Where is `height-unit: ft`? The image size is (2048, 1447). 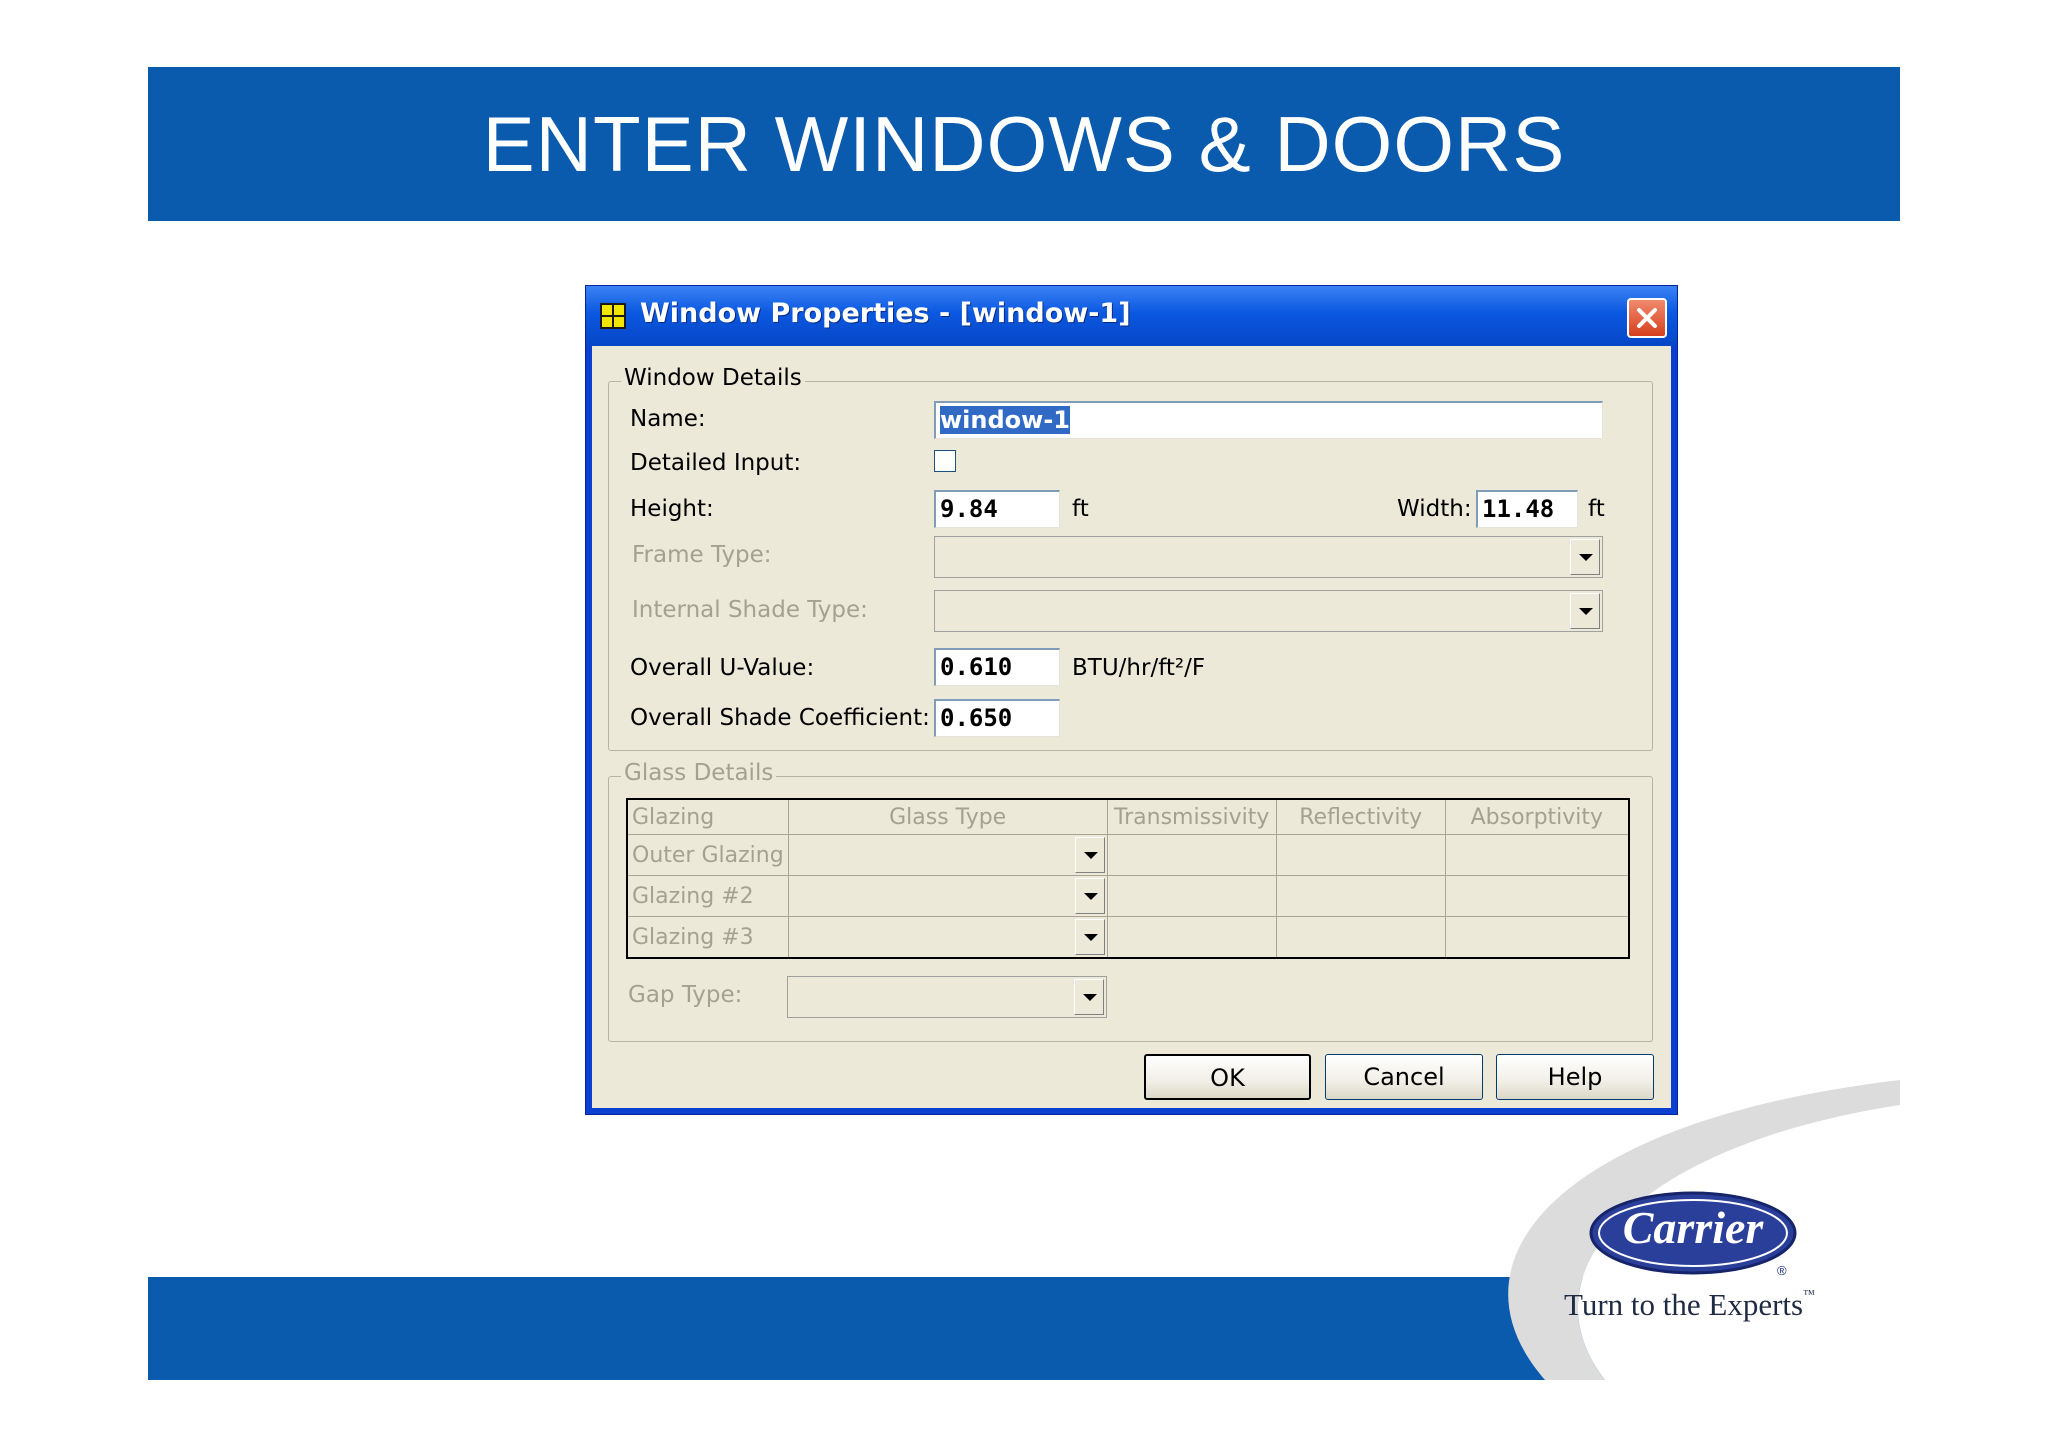
height-unit: ft is located at coordinates (1080, 509).